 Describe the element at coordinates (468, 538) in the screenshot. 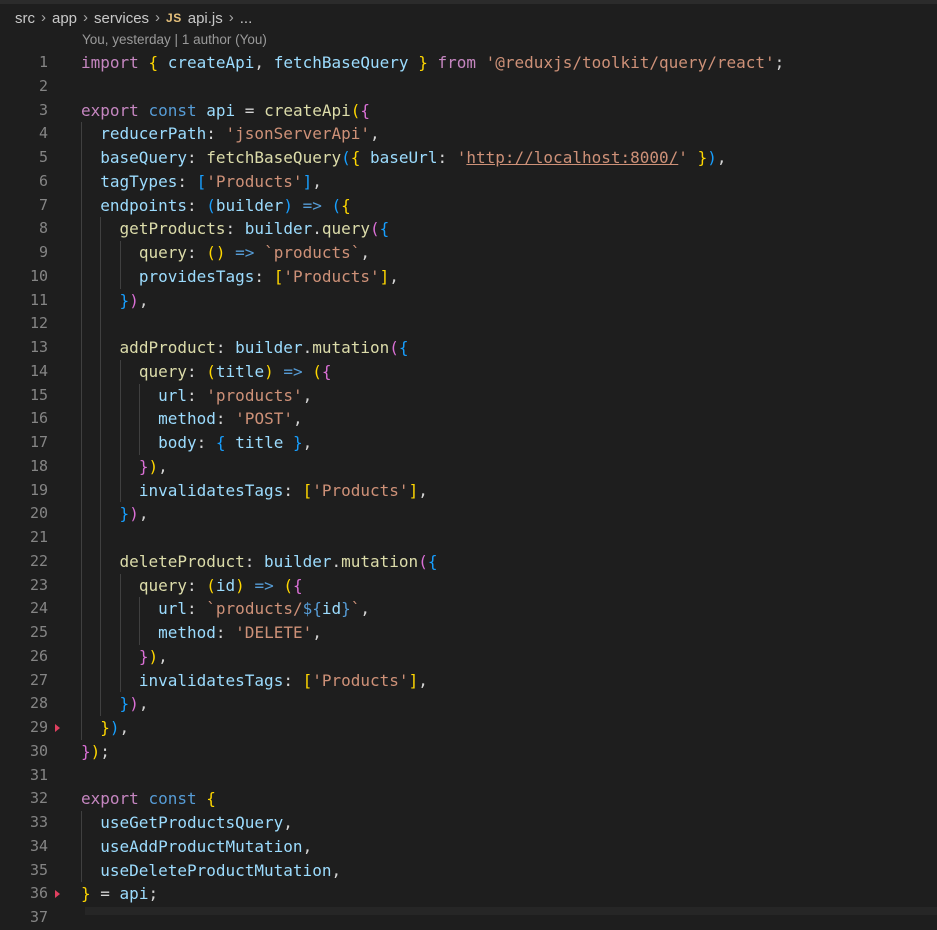

I see `code-line: 21` at that location.